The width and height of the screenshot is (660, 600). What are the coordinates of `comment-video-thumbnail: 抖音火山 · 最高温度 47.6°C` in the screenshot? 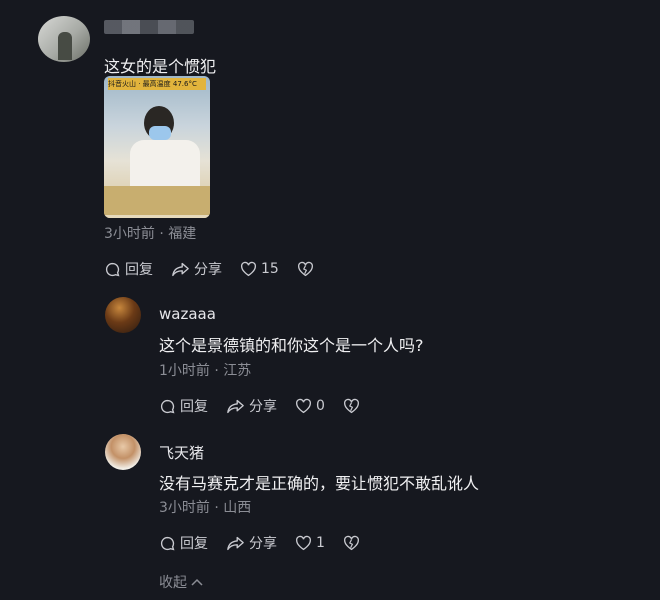 It's located at (157, 147).